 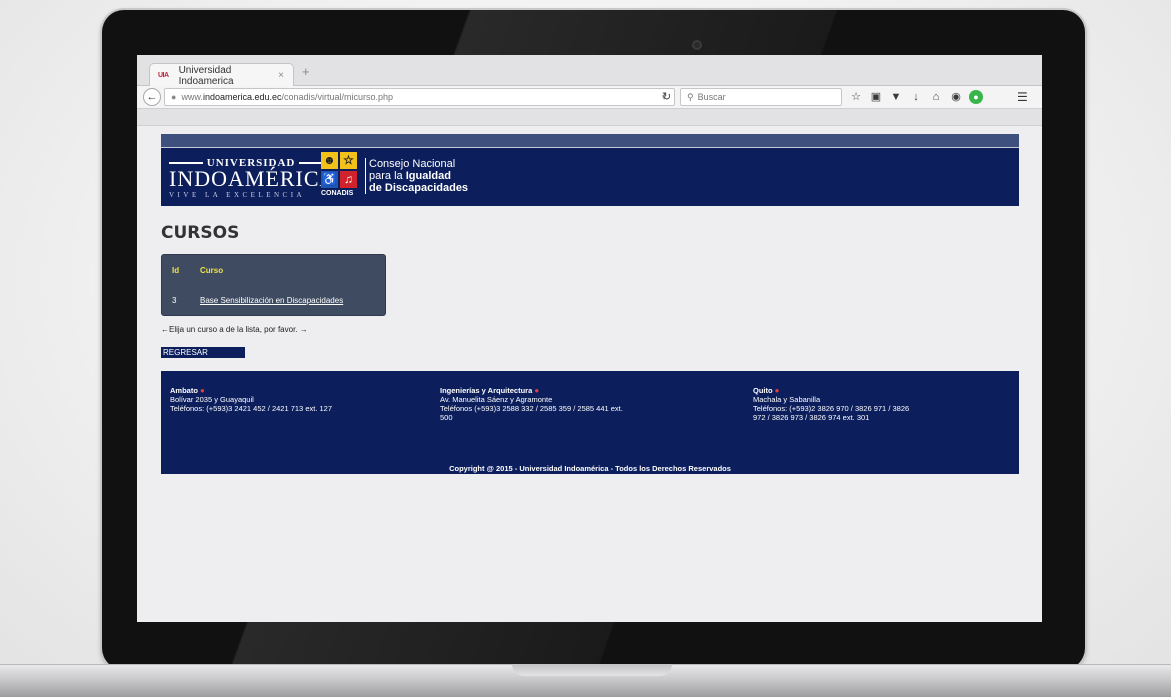 I want to click on campus-address: Av. Manuelita Sáenz y Agramonte, so click(x=496, y=399).